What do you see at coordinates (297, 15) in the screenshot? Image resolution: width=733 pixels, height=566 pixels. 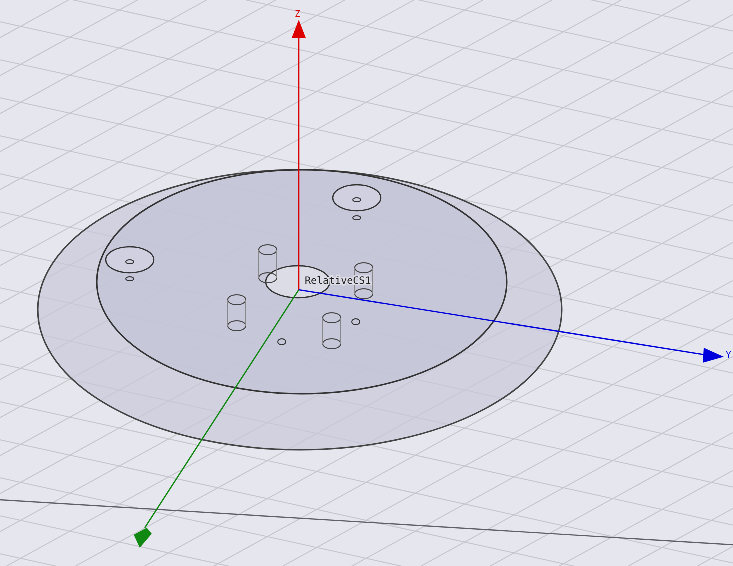 I see `axis-label: Z` at bounding box center [297, 15].